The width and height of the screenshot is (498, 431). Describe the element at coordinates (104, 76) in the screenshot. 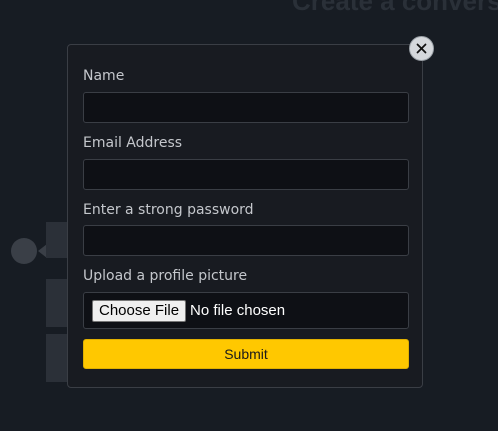

I see `name-label: Name` at that location.